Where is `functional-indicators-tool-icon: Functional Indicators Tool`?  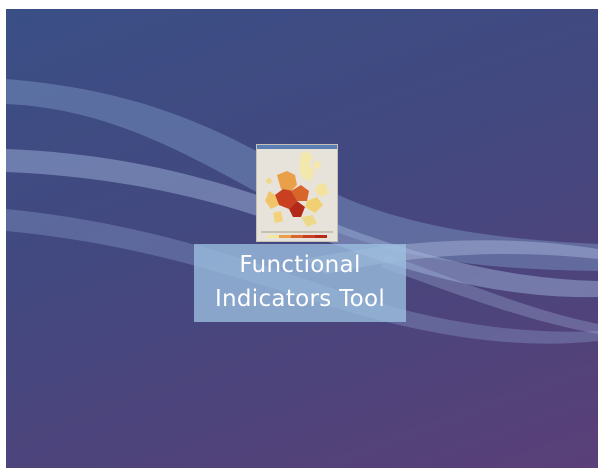 functional-indicators-tool-icon: Functional Indicators Tool is located at coordinates (300, 234).